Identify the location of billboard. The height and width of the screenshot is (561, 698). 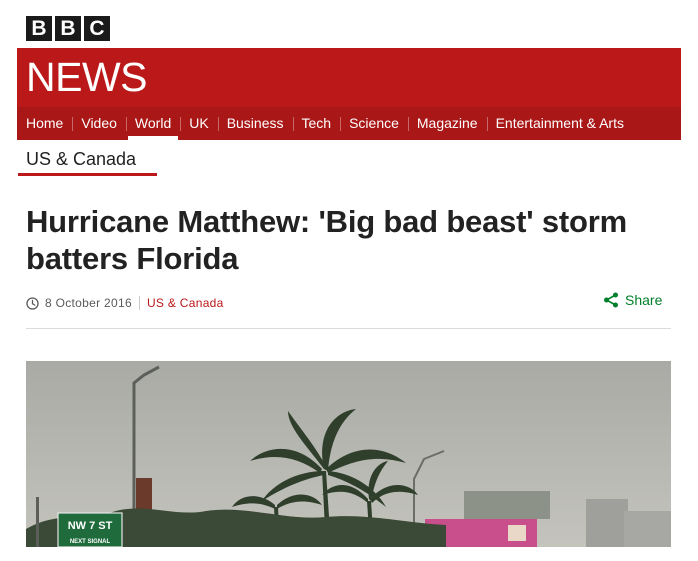
(507, 505).